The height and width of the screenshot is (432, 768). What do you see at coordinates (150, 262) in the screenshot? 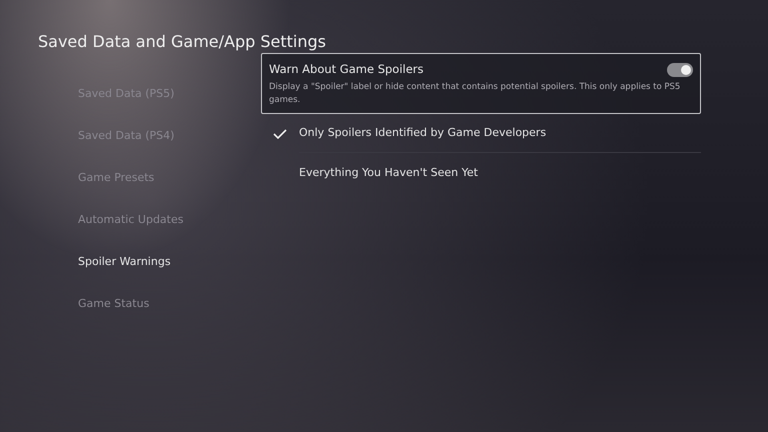
I see `sidebar-item: Spoiler Warnings` at bounding box center [150, 262].